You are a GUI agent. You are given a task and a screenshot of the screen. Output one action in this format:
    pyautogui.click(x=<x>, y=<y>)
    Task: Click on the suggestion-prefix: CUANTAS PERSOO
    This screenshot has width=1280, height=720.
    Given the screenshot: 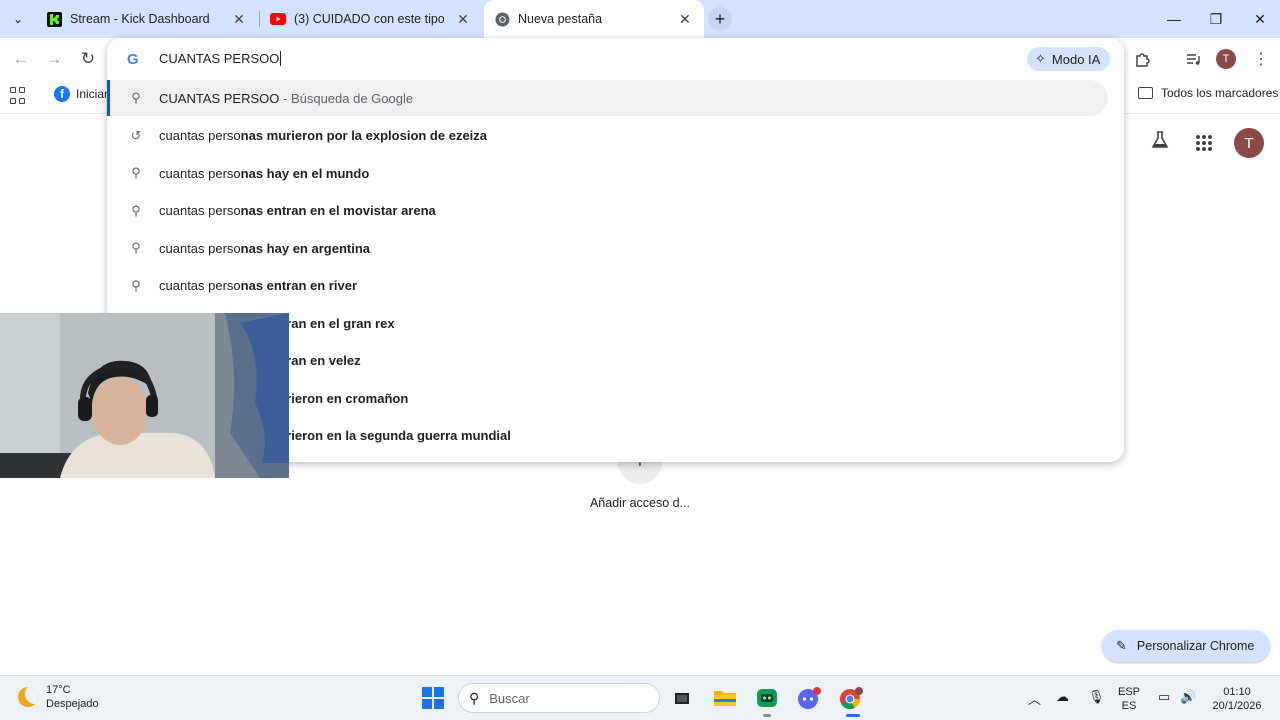 What is the action you would take?
    pyautogui.click(x=219, y=98)
    